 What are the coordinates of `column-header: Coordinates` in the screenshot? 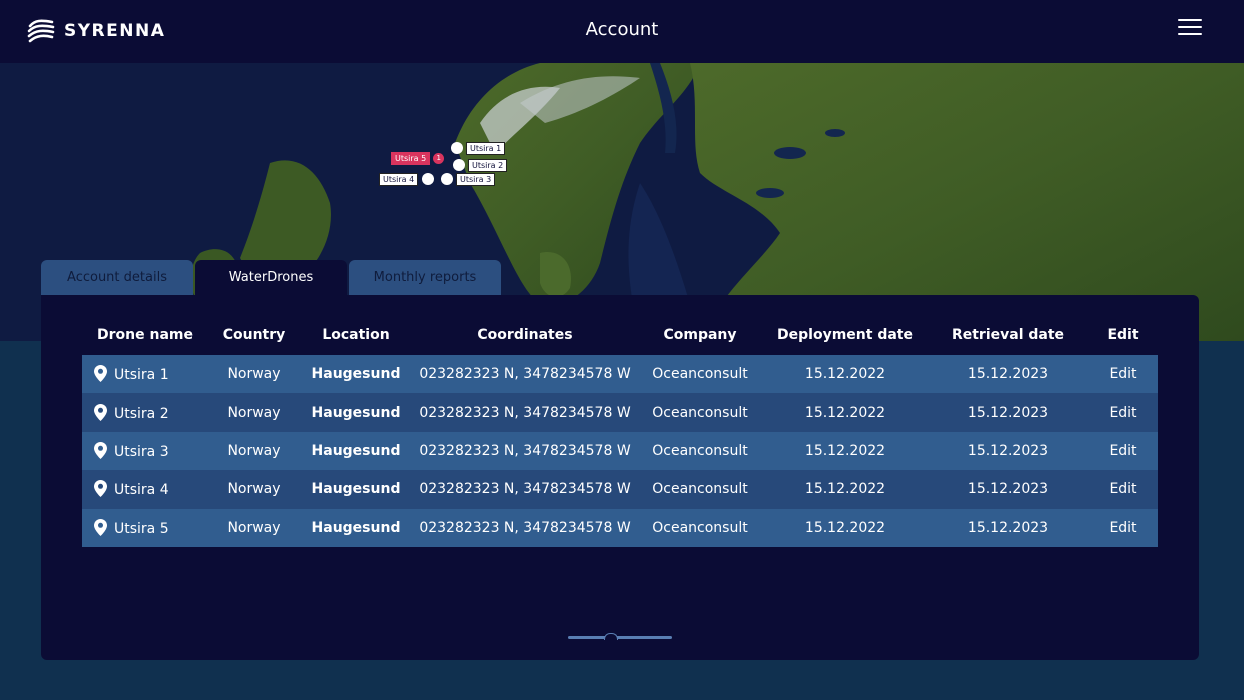 It's located at (525, 335).